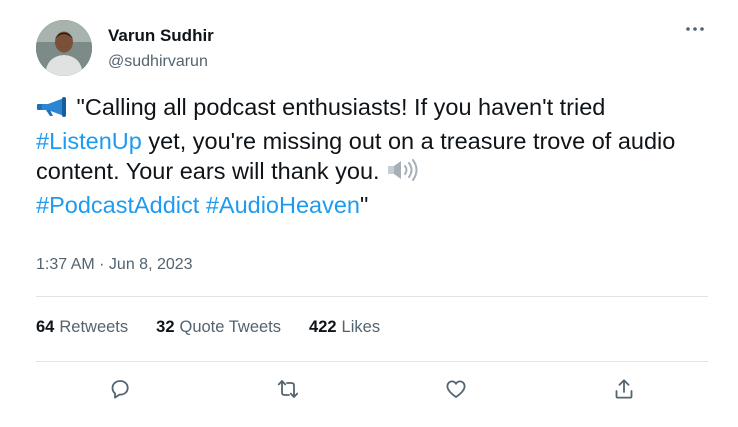 The height and width of the screenshot is (427, 738). I want to click on engagement-stats: 64 Retweets 32 Quote Tweets 422 Likes, so click(208, 329).